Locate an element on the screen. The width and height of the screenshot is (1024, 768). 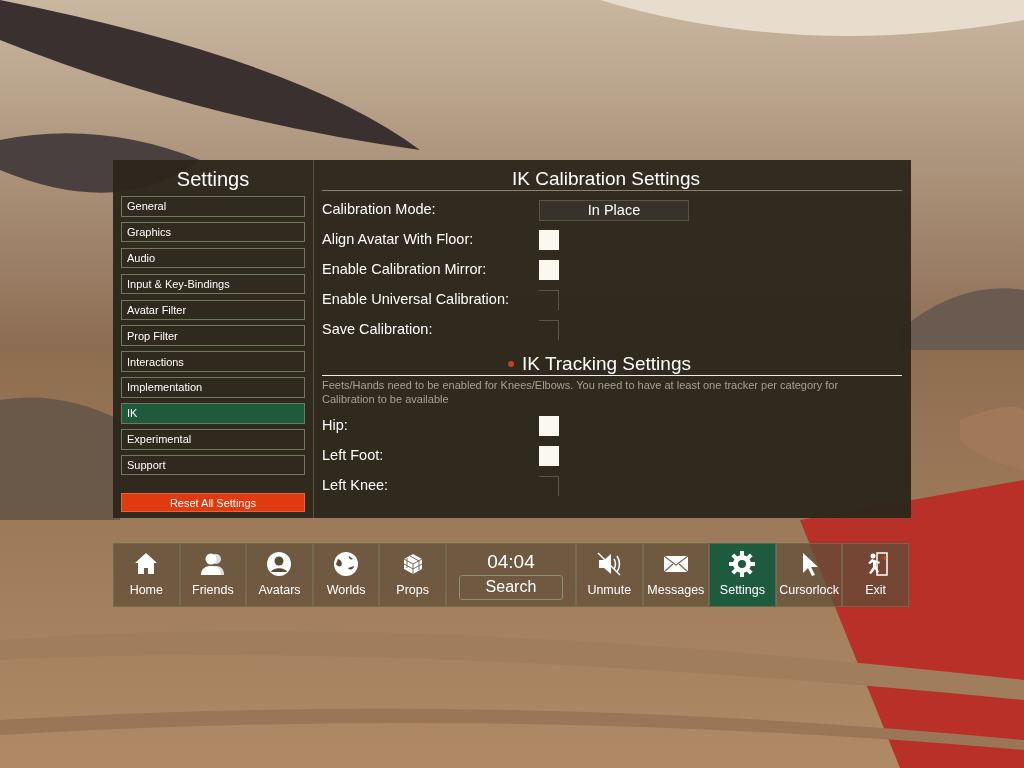
taskbar-button: Avatars is located at coordinates (279, 575).